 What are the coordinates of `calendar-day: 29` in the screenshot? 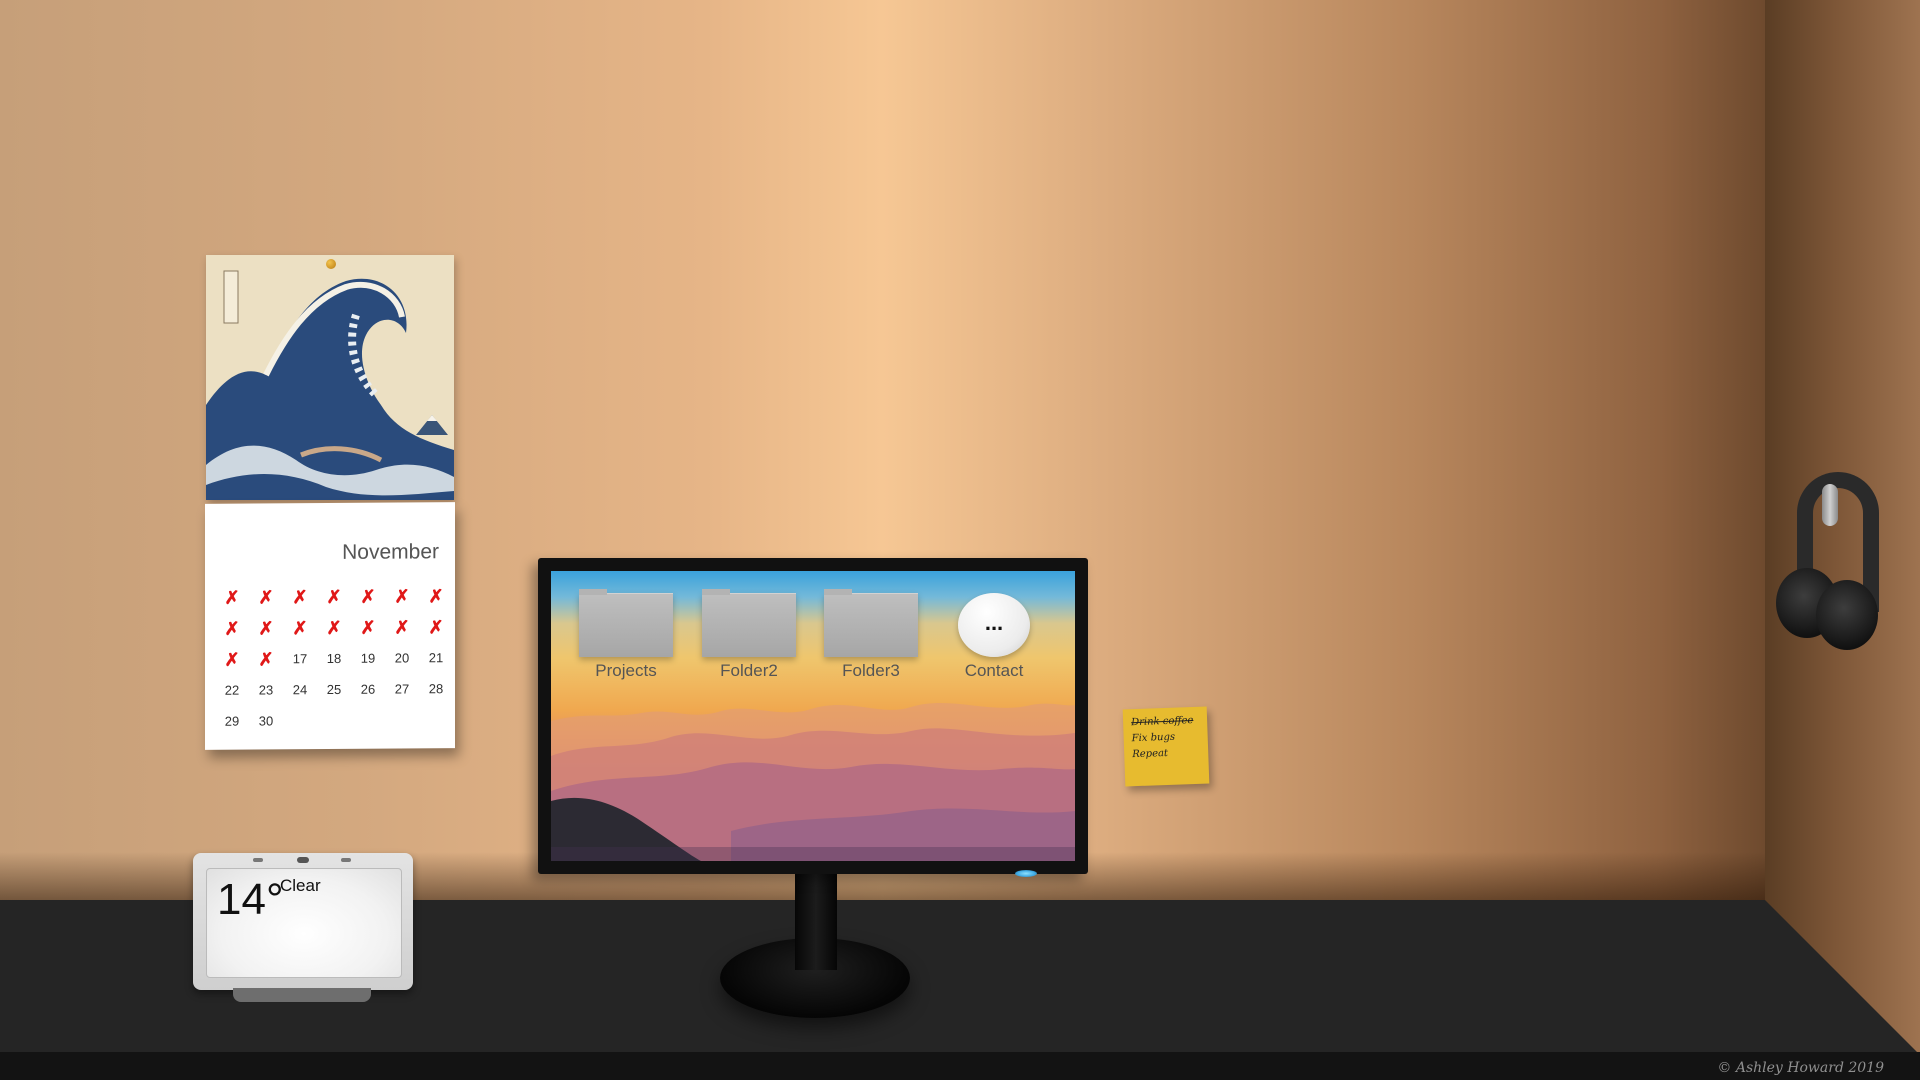 It's located at (232, 721).